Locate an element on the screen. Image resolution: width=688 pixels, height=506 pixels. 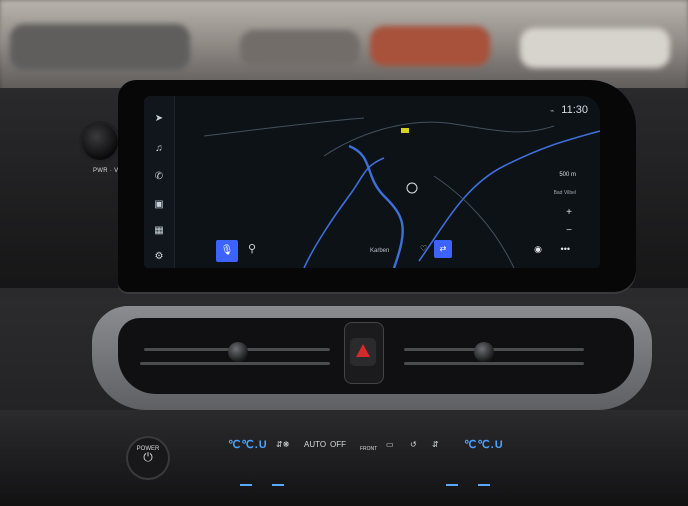
zoom-out-button: − is located at coordinates (569, 231).